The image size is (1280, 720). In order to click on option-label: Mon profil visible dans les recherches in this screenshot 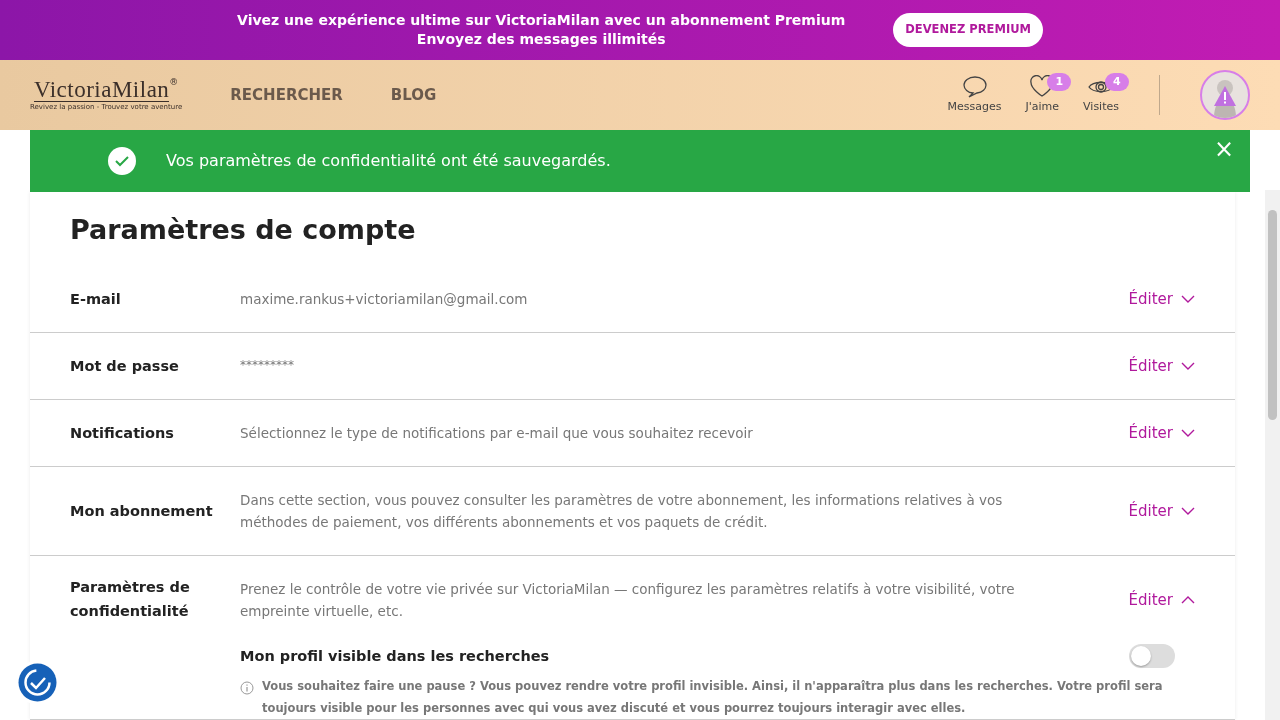, I will do `click(395, 656)`.